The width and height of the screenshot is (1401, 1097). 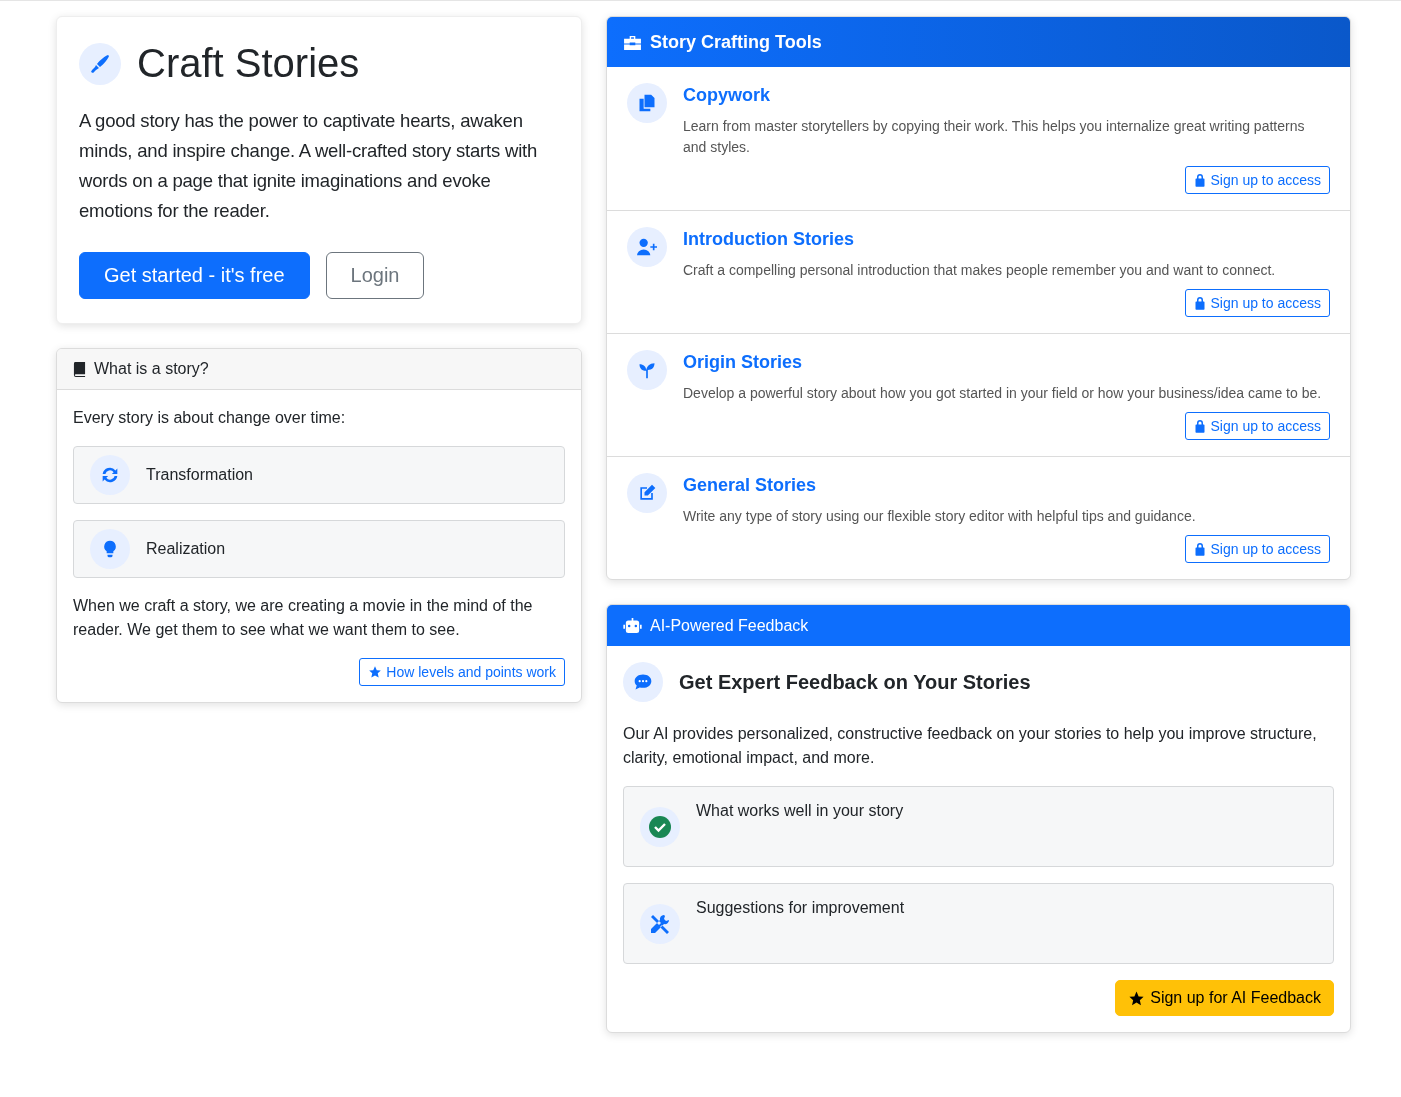 I want to click on tile-label: Suggestions for improvement, so click(x=800, y=908).